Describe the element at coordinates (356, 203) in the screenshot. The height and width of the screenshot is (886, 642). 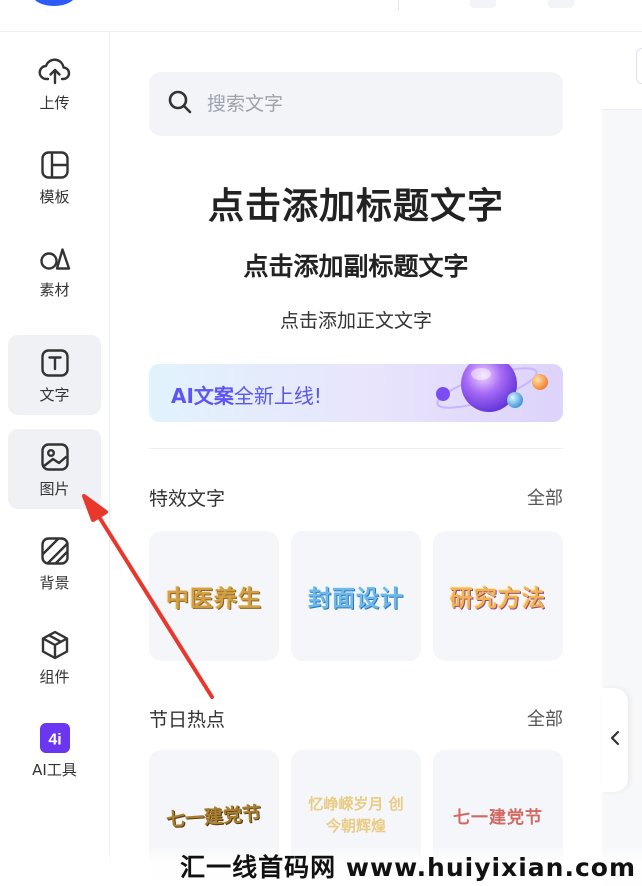
I see `add-title-text: 点击添加标题文字` at that location.